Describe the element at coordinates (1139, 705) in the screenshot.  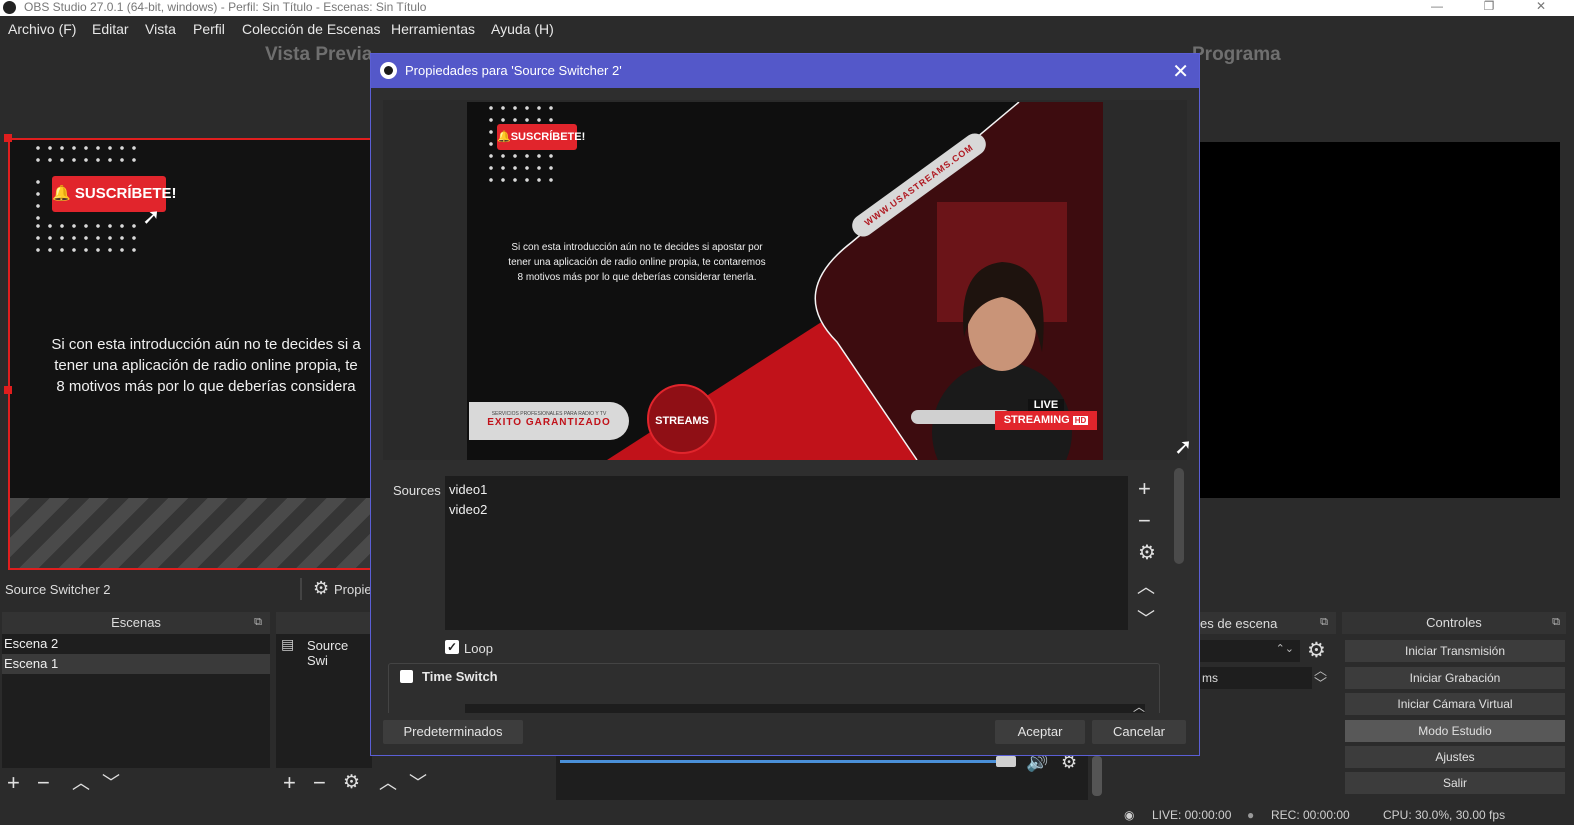
I see `chevron-up-icon: ︿` at that location.